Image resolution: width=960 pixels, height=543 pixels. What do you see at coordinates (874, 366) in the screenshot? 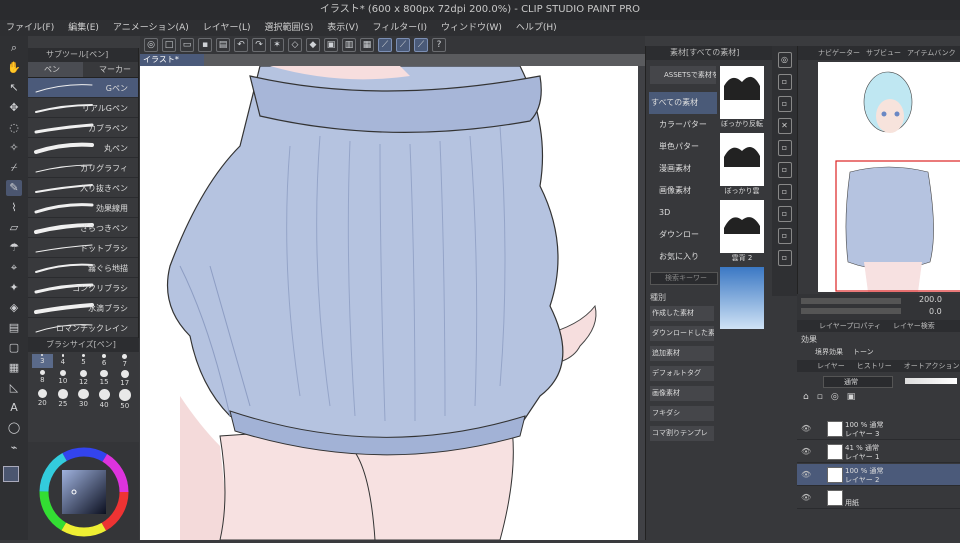
I see `tab-history: ヒストリー` at bounding box center [874, 366].